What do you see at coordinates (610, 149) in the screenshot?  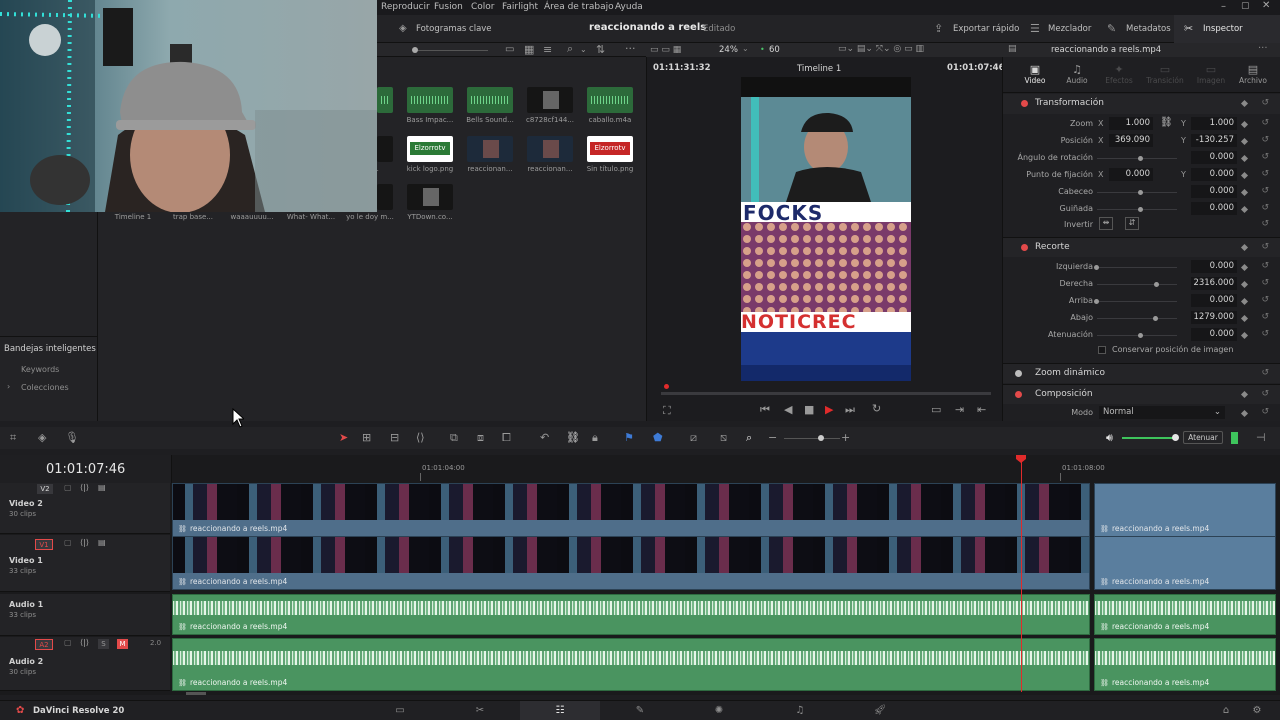 I see `media-clip-thumbnail: Elzorrotv` at bounding box center [610, 149].